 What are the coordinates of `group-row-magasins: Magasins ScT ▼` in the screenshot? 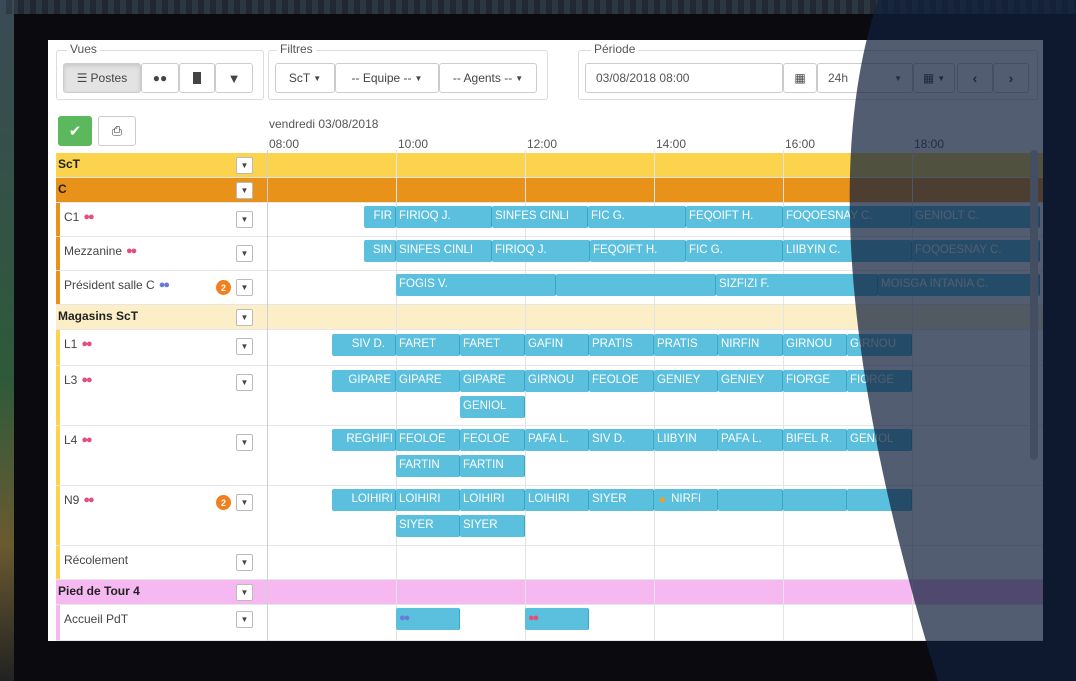 It's located at (549, 317).